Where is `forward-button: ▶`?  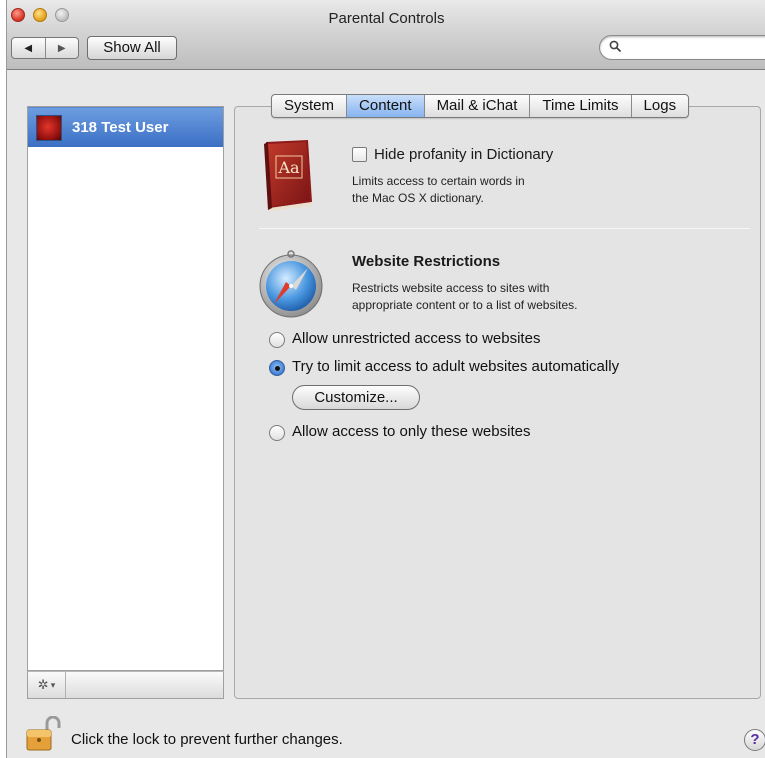
forward-button: ▶ is located at coordinates (62, 48).